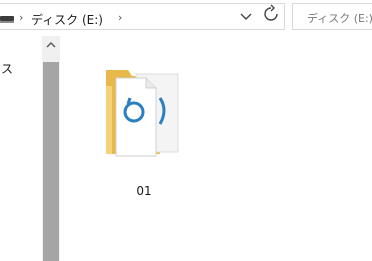 The height and width of the screenshot is (261, 372). What do you see at coordinates (21, 148) in the screenshot?
I see `navigation-pane: ス` at bounding box center [21, 148].